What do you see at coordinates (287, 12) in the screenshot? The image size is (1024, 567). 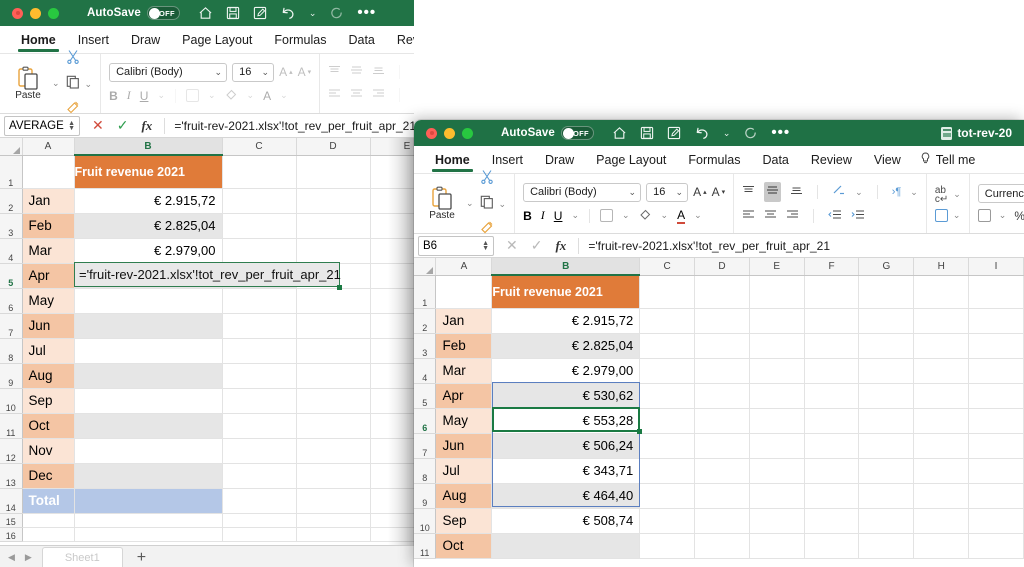 I see `quick-access-toolbar-back: ⌄ •••` at bounding box center [287, 12].